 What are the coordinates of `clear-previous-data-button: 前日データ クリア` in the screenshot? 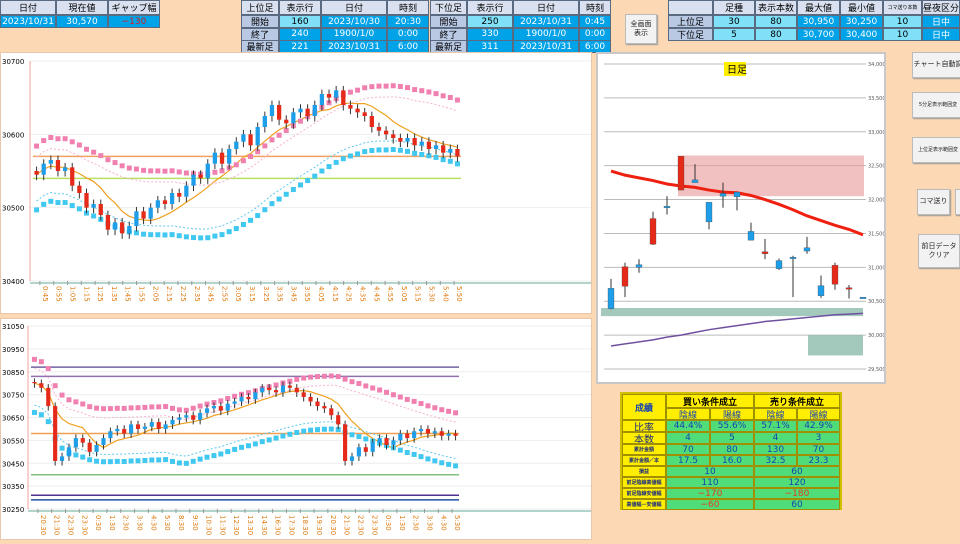 It's located at (939, 251).